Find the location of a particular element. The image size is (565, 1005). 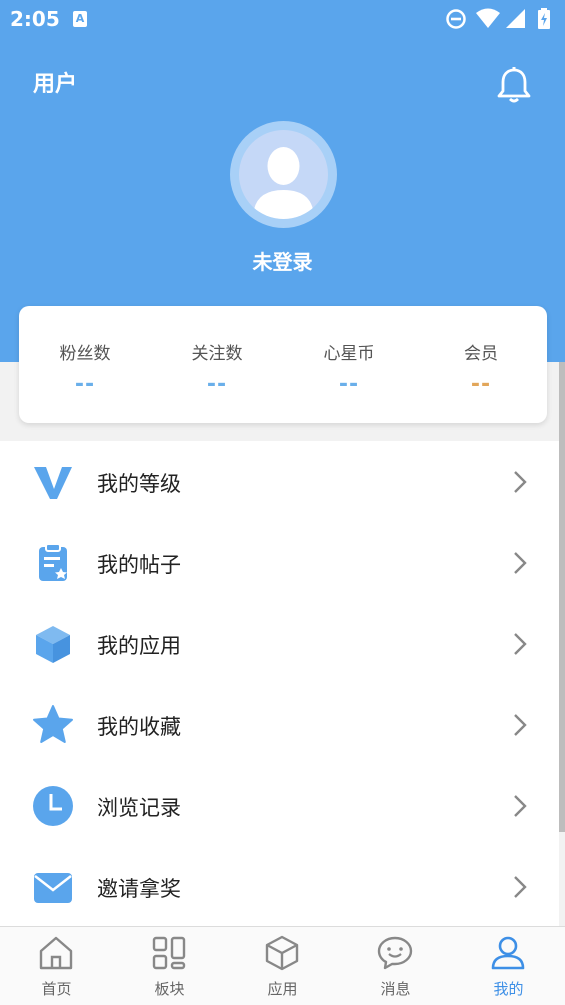

notification-icon: A is located at coordinates (80, 19).